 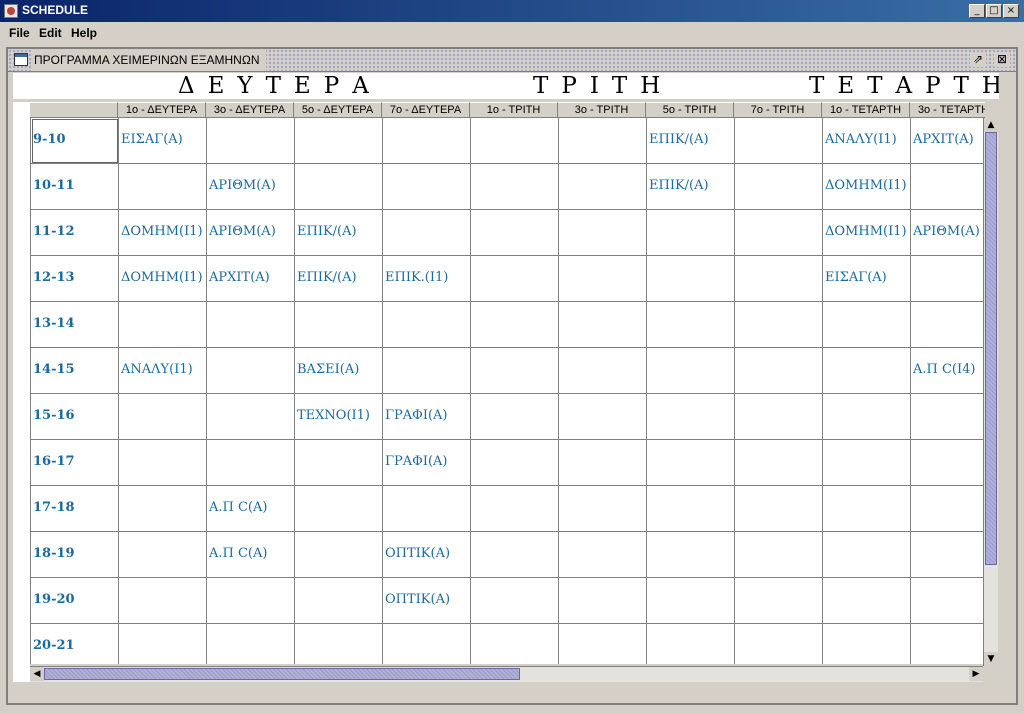 I want to click on minimize-button: _, so click(x=977, y=11).